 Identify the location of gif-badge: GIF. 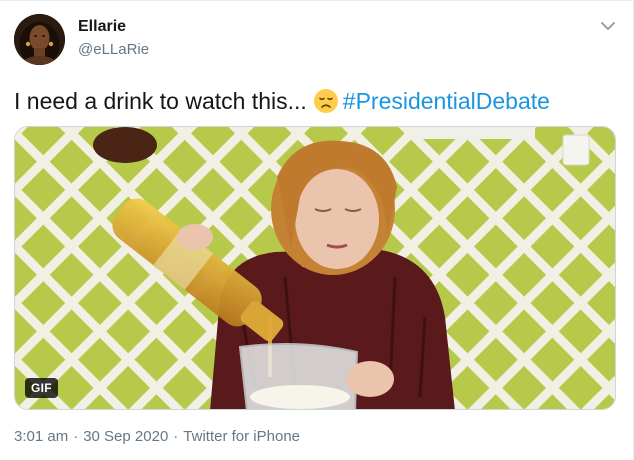
(41, 388).